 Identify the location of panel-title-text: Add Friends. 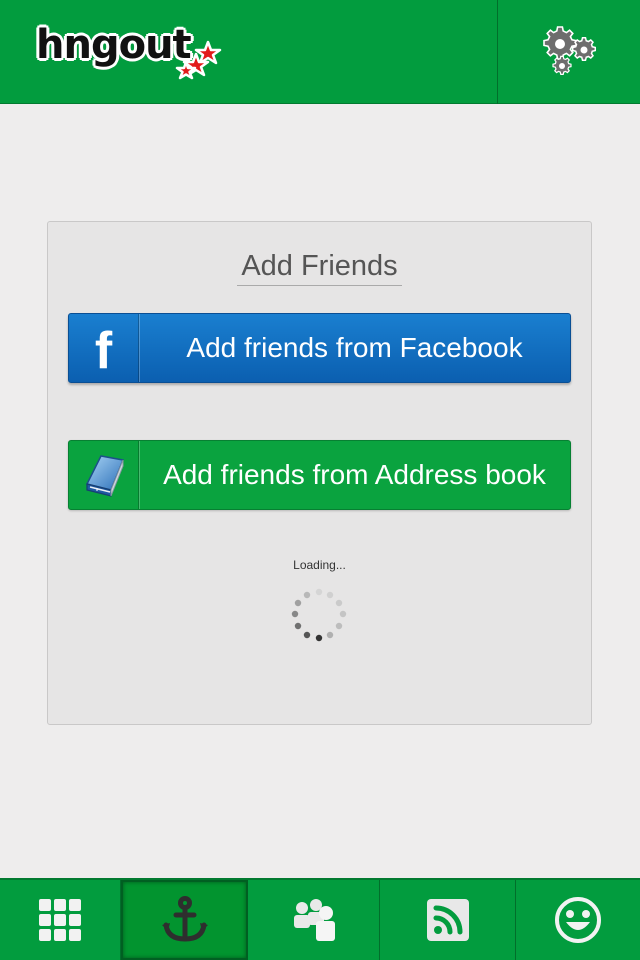
(319, 268).